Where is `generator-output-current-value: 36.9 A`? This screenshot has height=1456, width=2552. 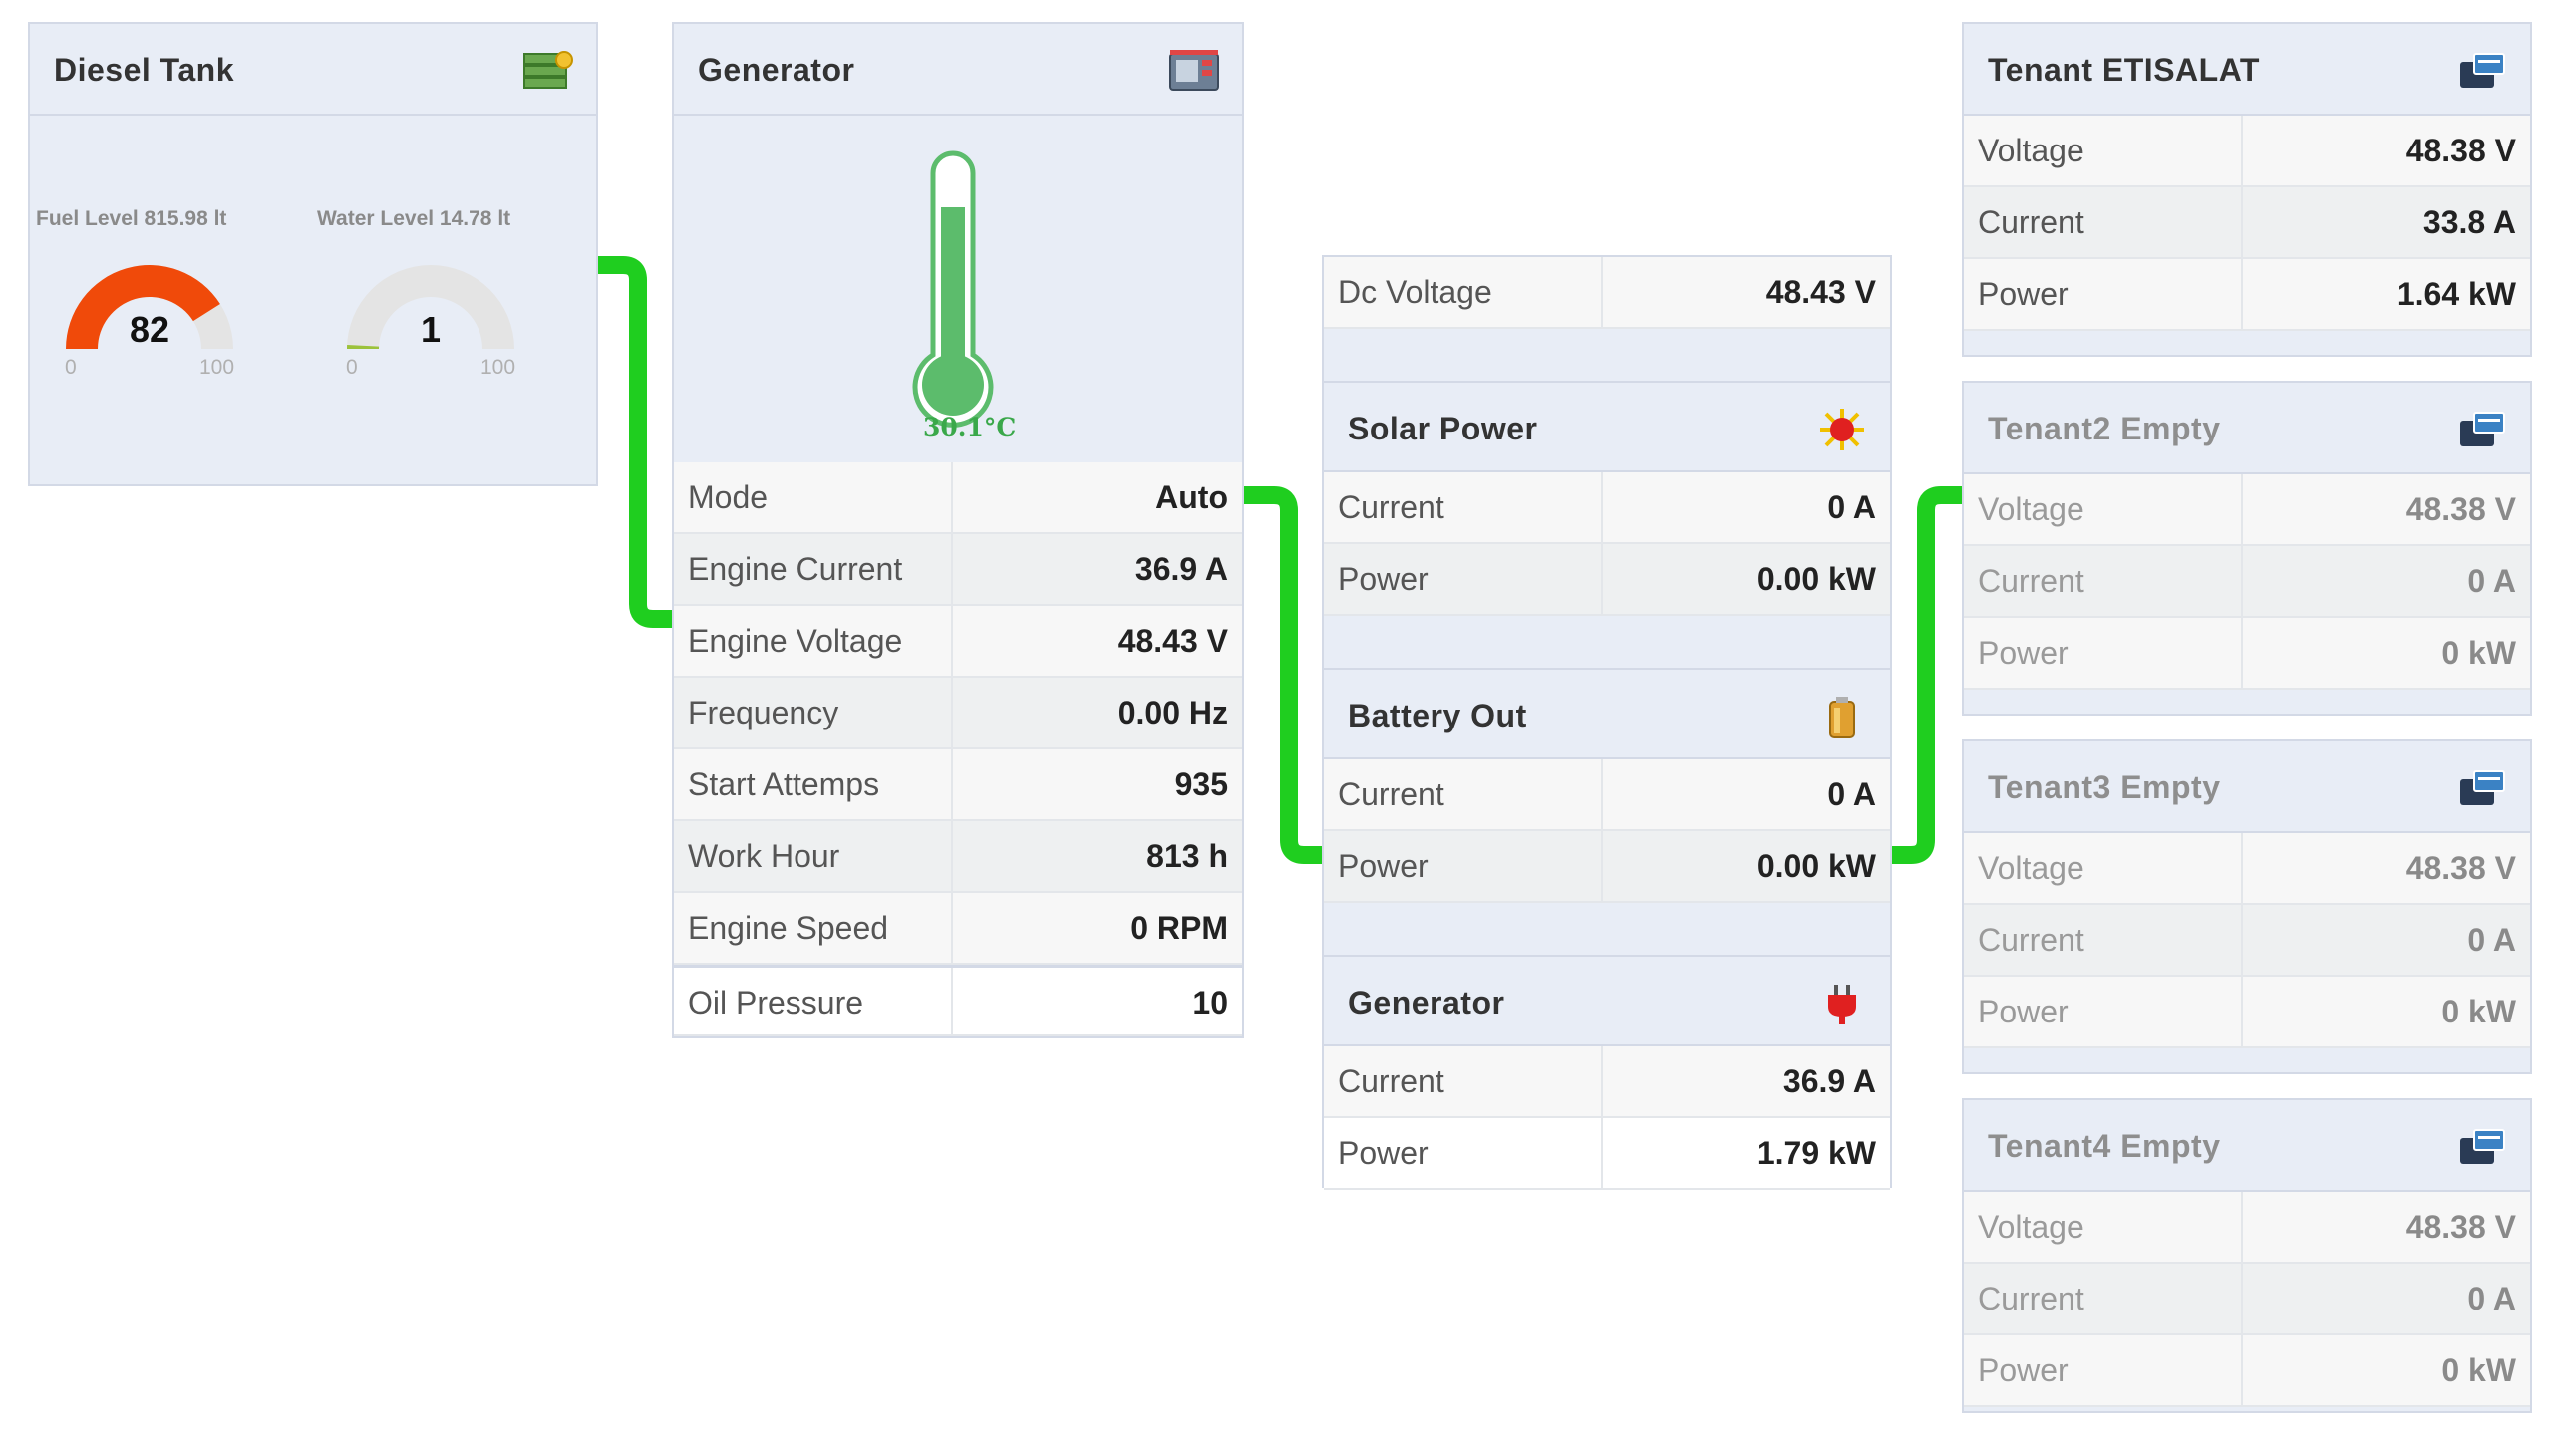 generator-output-current-value: 36.9 A is located at coordinates (1829, 1081).